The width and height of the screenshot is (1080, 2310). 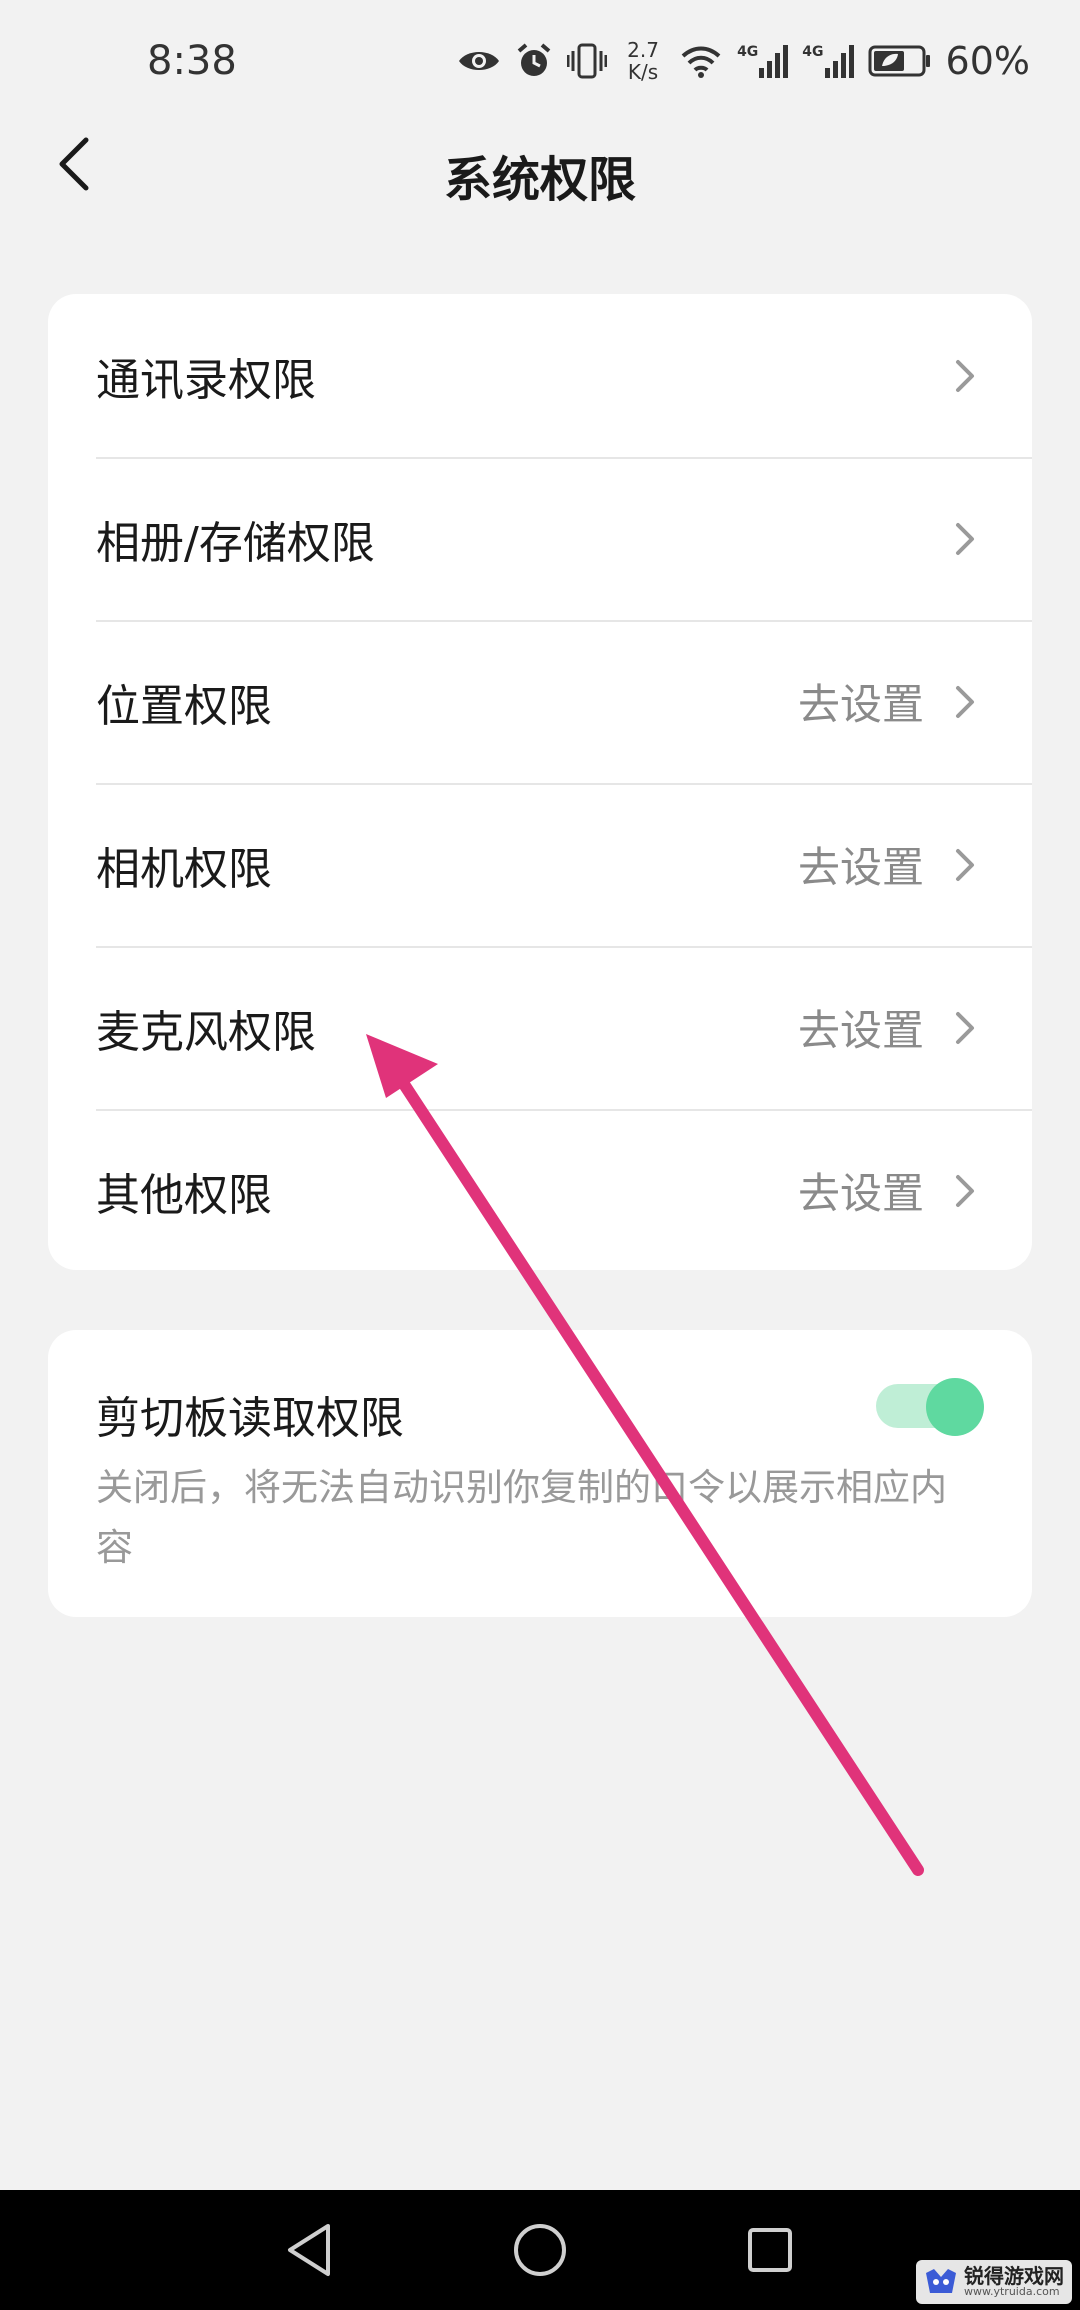 What do you see at coordinates (1014, 2276) in the screenshot?
I see `watermark-title: 锐得游戏网` at bounding box center [1014, 2276].